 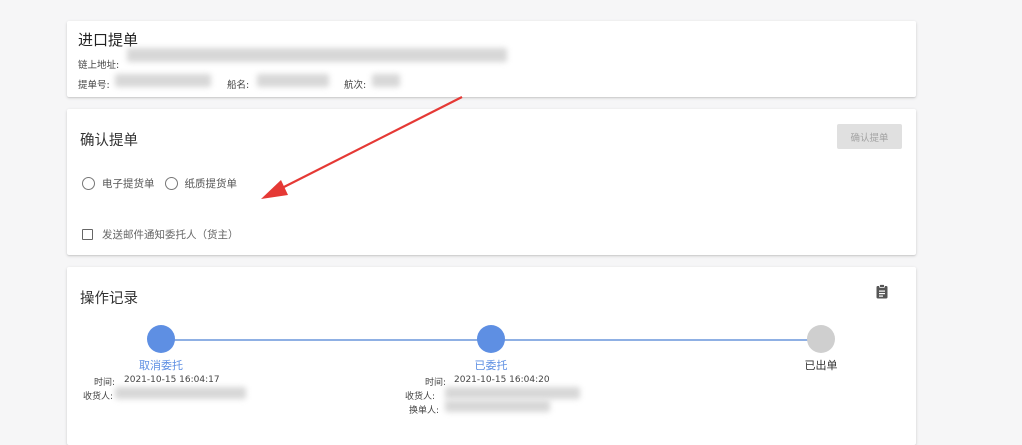 I want to click on arrow-shaft, so click(x=370, y=143).